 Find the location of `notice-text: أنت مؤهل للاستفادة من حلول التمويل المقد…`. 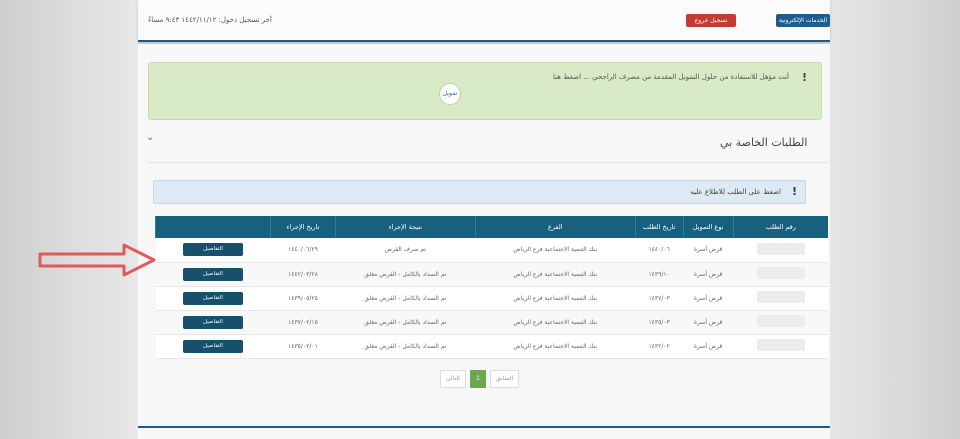

notice-text: أنت مؤهل للاستفادة من حلول التمويل المقد… is located at coordinates (671, 77).